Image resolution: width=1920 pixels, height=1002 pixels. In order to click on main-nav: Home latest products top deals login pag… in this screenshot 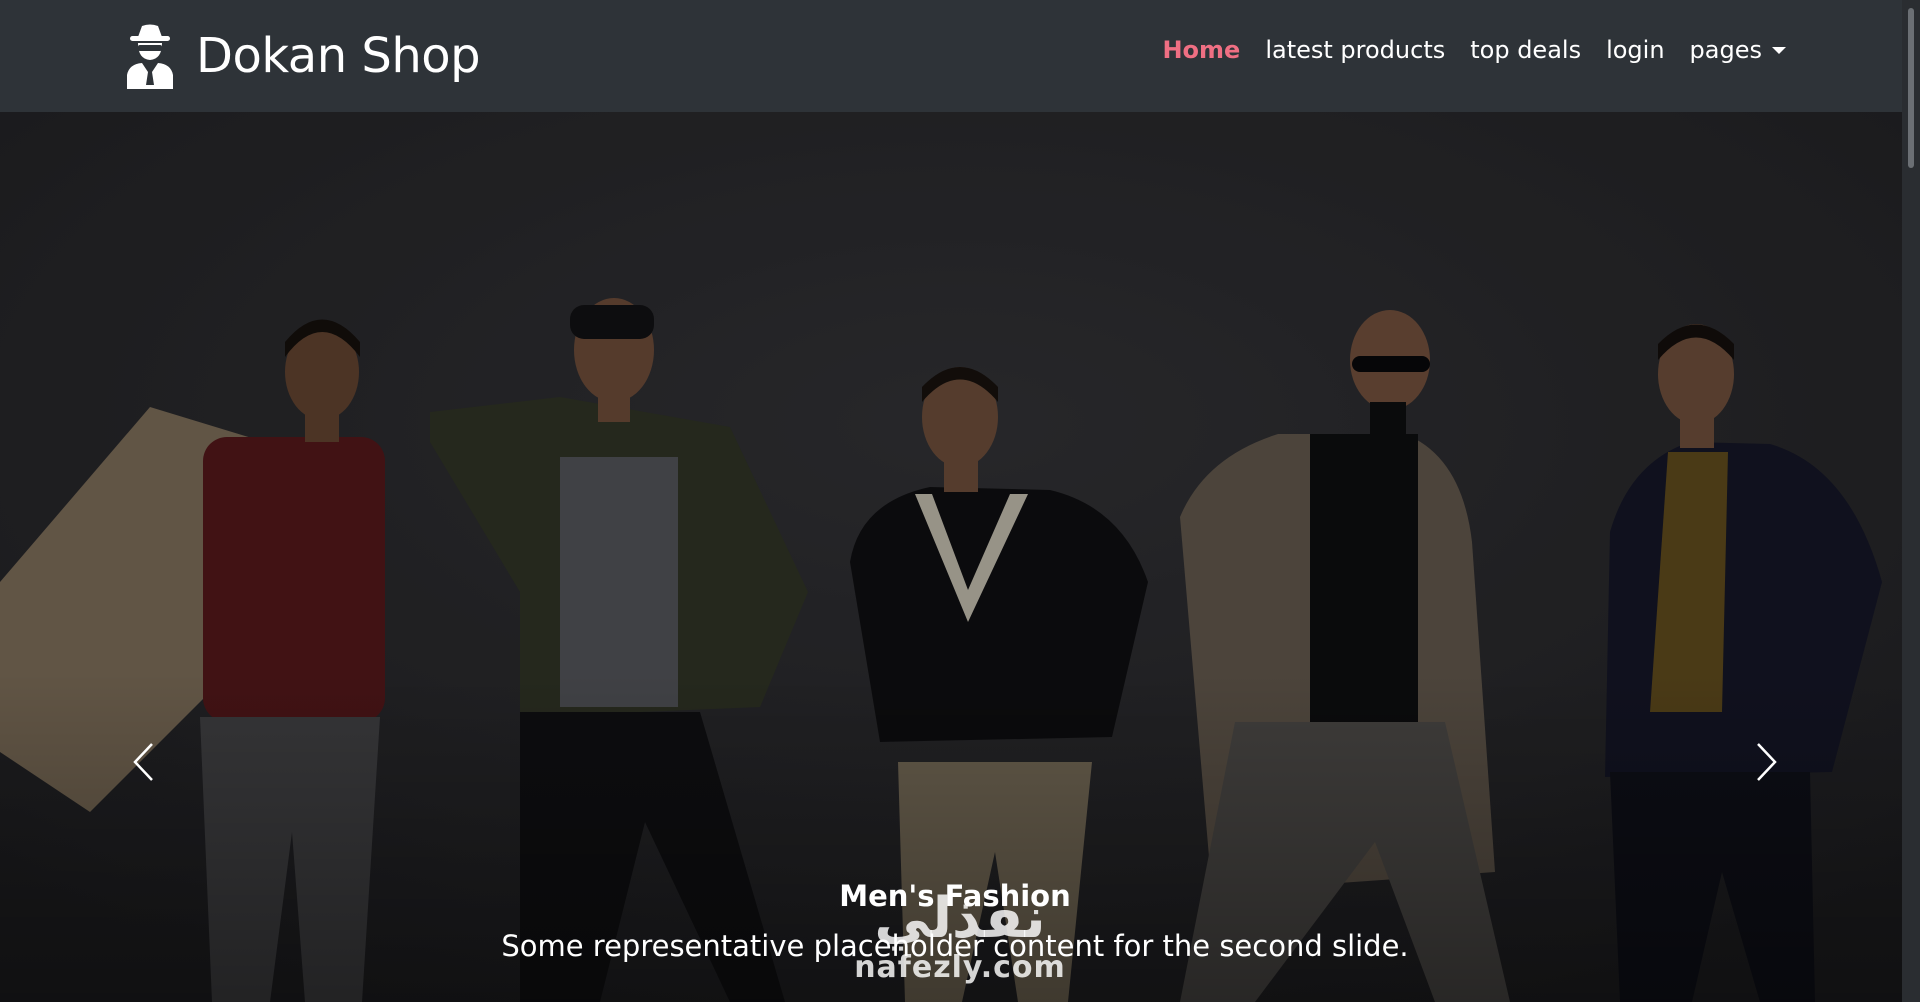, I will do `click(1474, 50)`.